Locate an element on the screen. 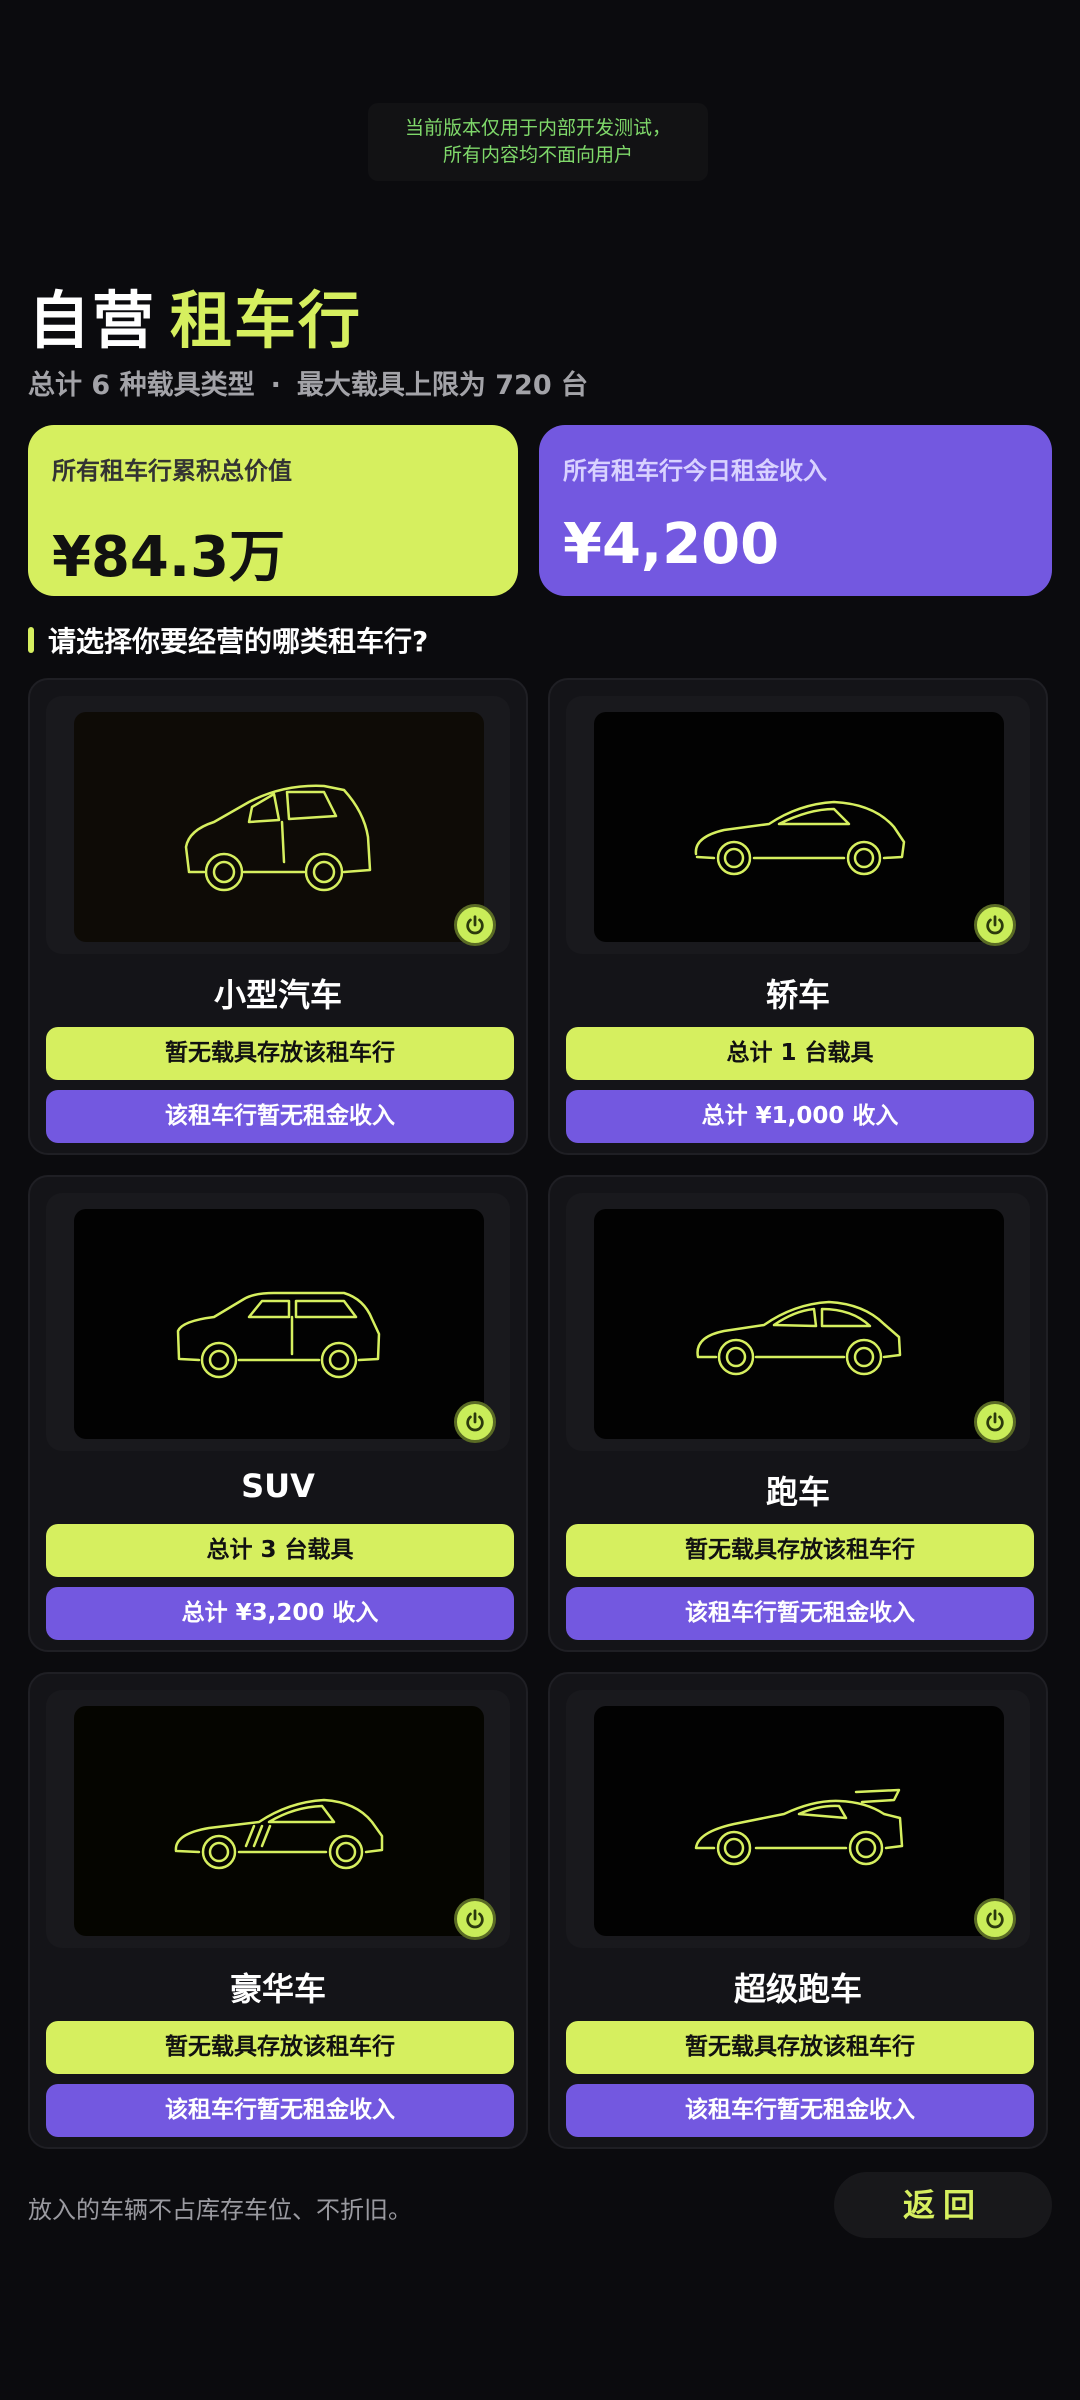 The height and width of the screenshot is (2400, 1080). card-title: 小型汽车 is located at coordinates (277, 995).